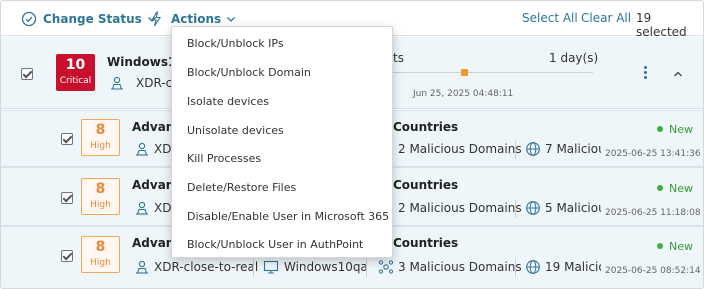 The height and width of the screenshot is (289, 704). Describe the element at coordinates (464, 72) in the screenshot. I see `timeline-marker` at that location.